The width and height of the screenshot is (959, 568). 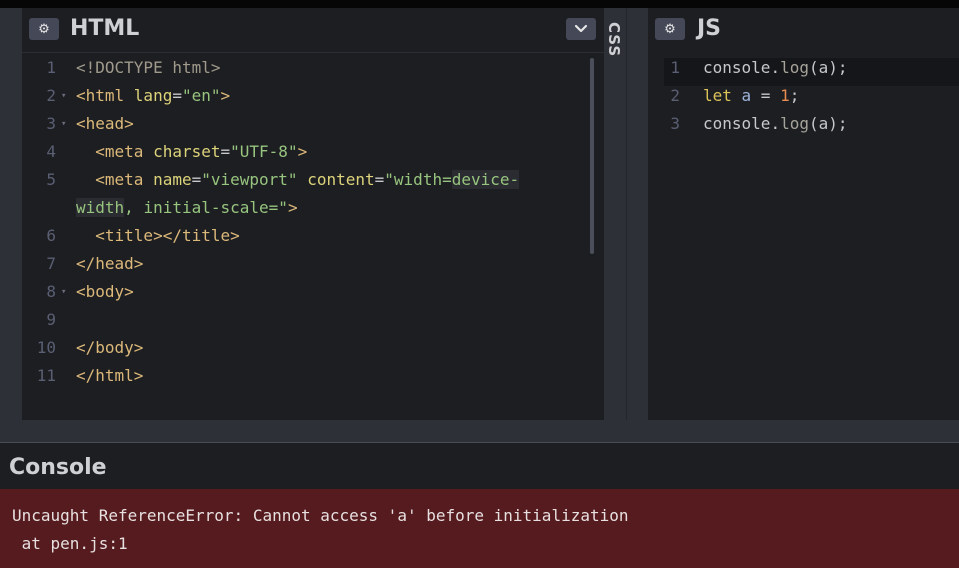 I want to click on code-text: <meta charset="UTF-8">, so click(x=191, y=152).